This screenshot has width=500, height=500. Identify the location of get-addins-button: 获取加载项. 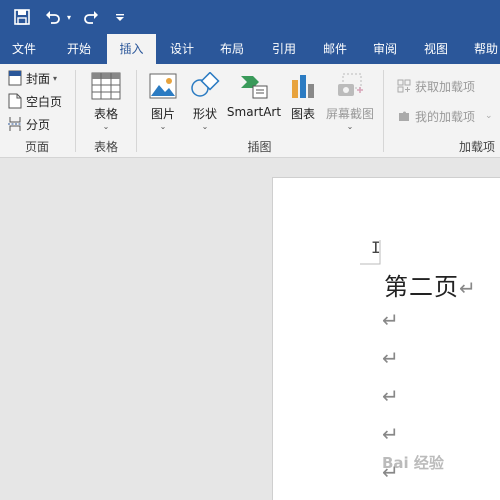
(435, 86).